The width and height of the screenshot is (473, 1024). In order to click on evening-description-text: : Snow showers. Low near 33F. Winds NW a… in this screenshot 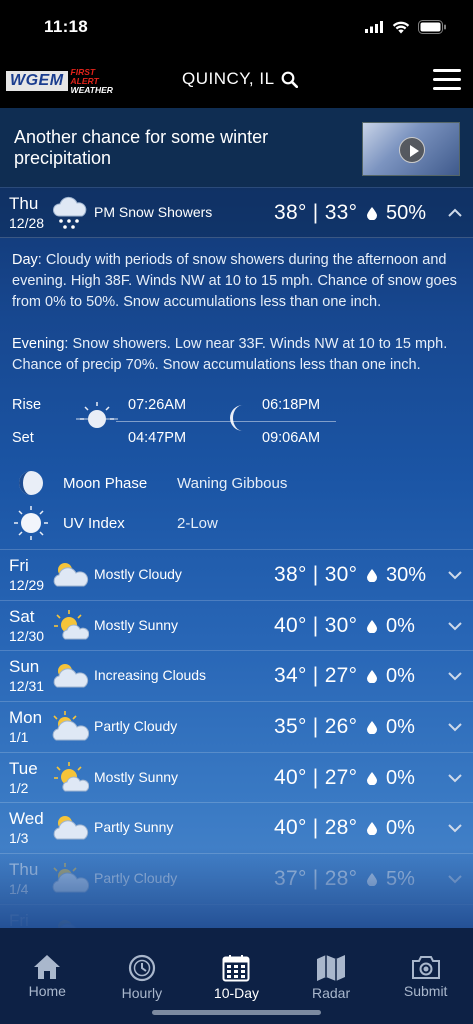, I will do `click(230, 354)`.